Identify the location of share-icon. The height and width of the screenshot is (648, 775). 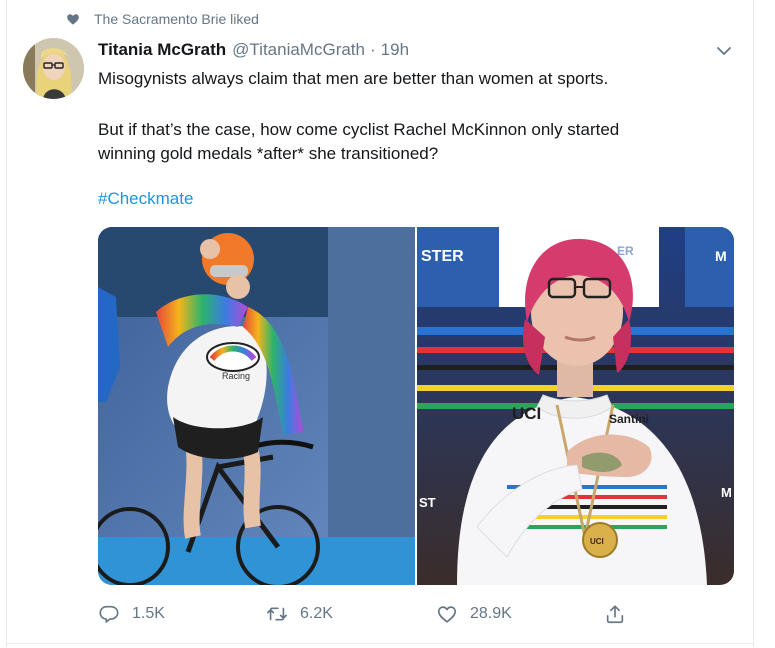
(615, 614).